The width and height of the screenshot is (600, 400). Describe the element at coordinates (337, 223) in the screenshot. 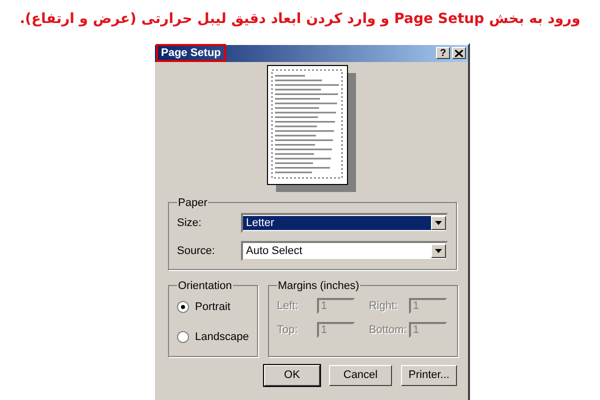

I see `dropdown-value: Letter` at that location.